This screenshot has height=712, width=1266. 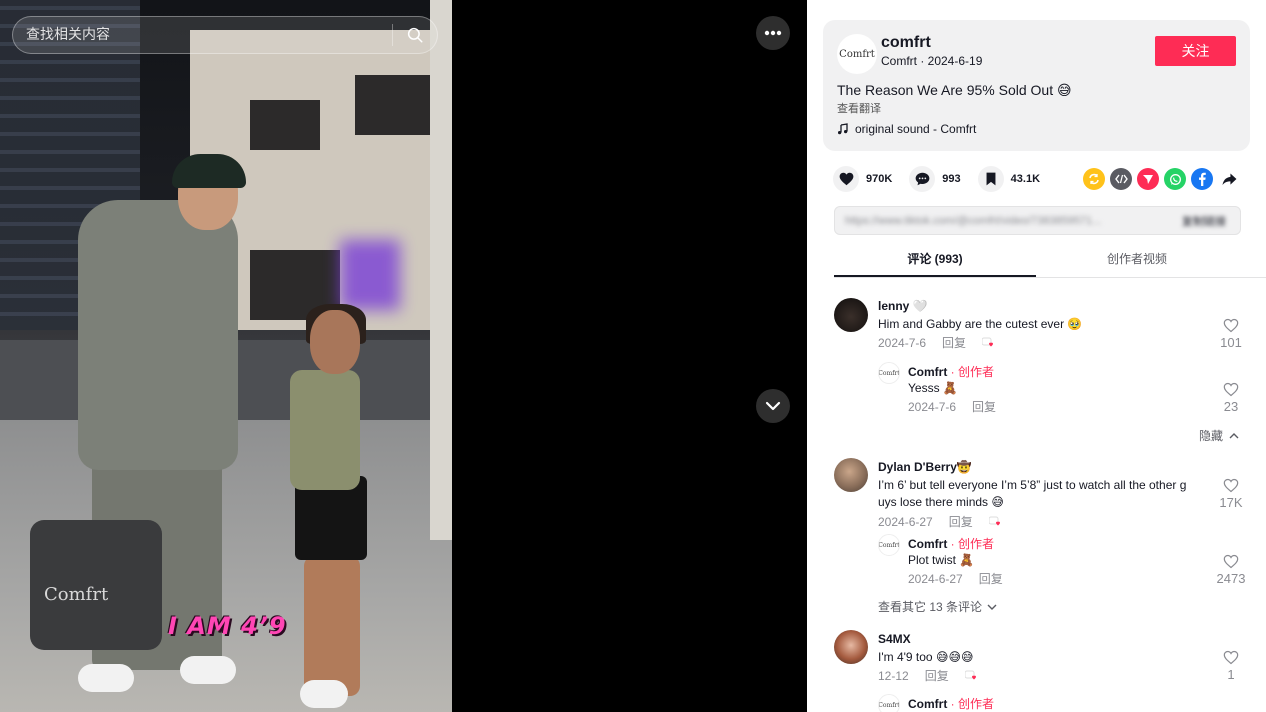 I want to click on next-video-button, so click(x=773, y=406).